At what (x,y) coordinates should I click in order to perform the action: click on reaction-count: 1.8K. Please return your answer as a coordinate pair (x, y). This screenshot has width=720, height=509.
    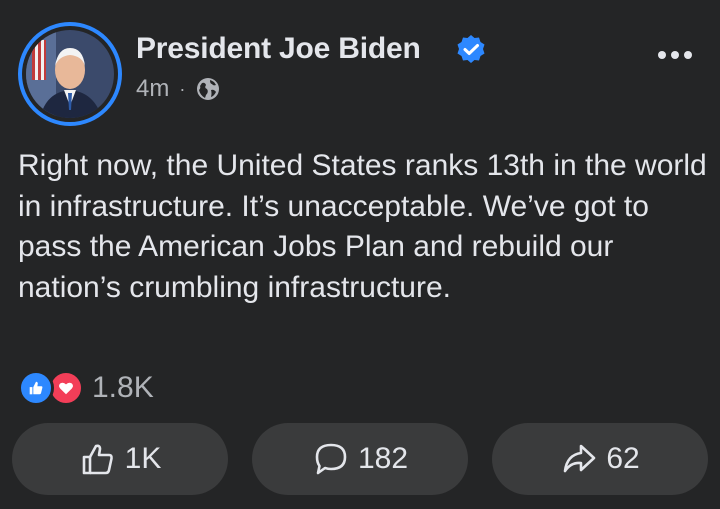
    Looking at the image, I should click on (123, 388).